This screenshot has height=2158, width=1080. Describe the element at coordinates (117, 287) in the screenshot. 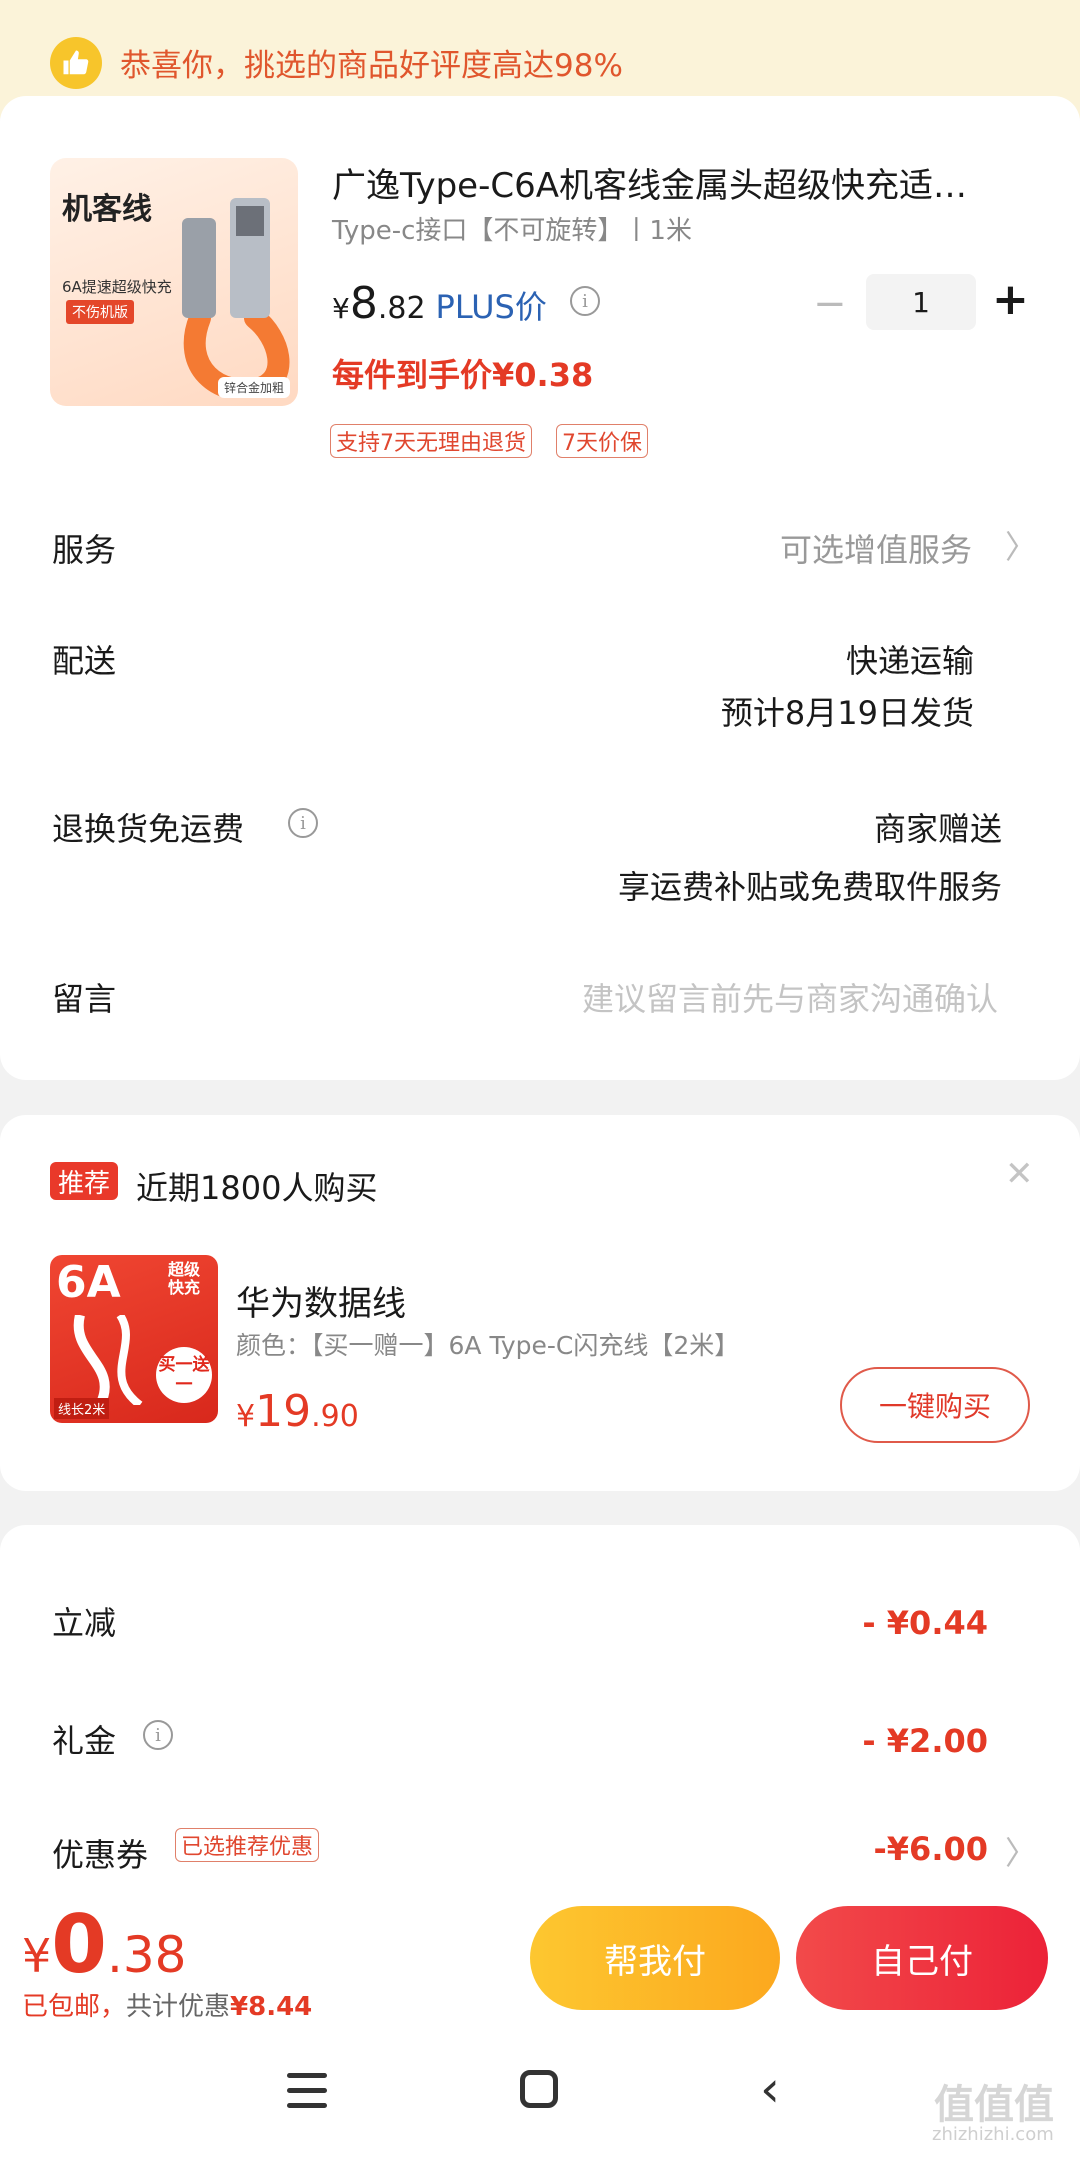

I see `thumb-subtitle: 6A提速超级快充` at that location.